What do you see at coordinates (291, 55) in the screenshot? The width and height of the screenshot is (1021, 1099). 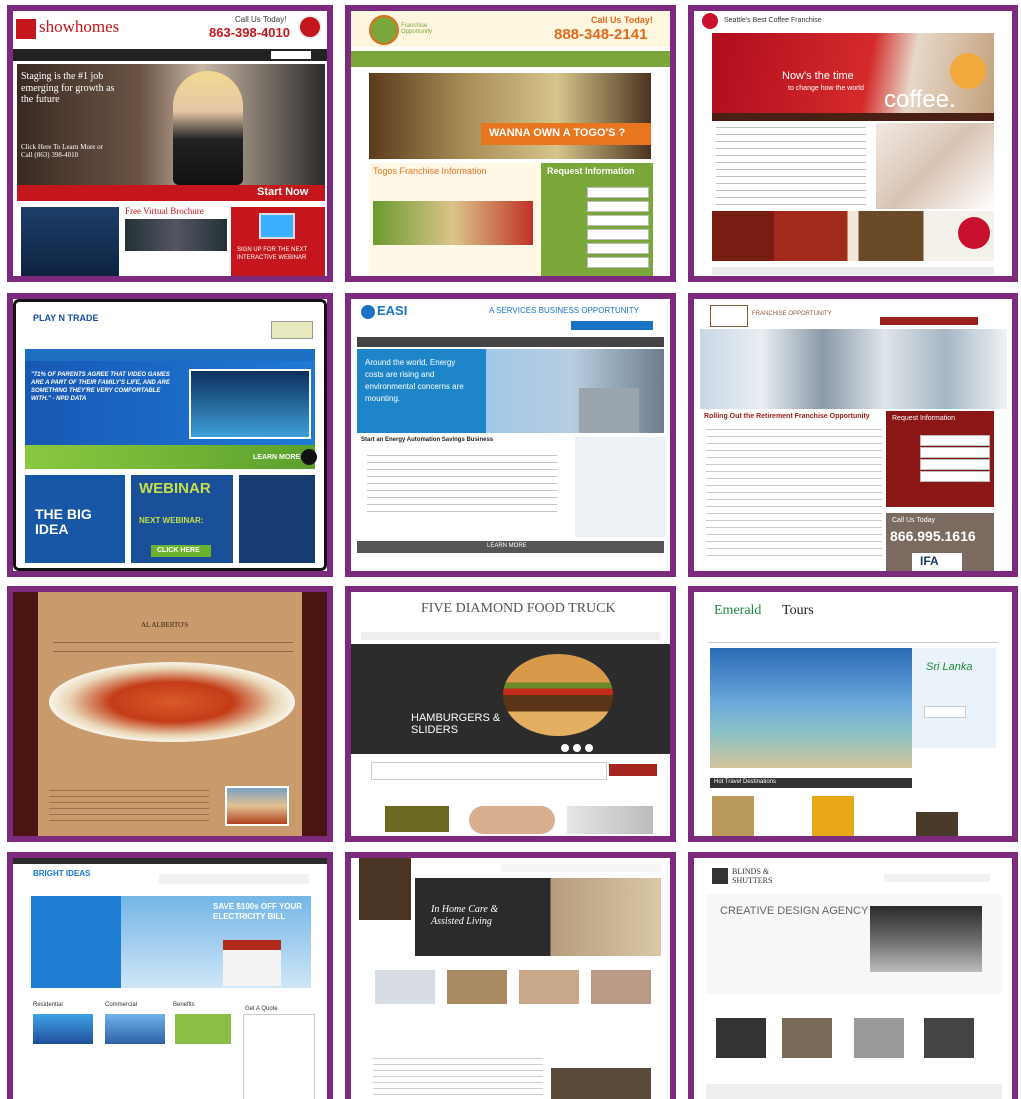 I see `search-input` at bounding box center [291, 55].